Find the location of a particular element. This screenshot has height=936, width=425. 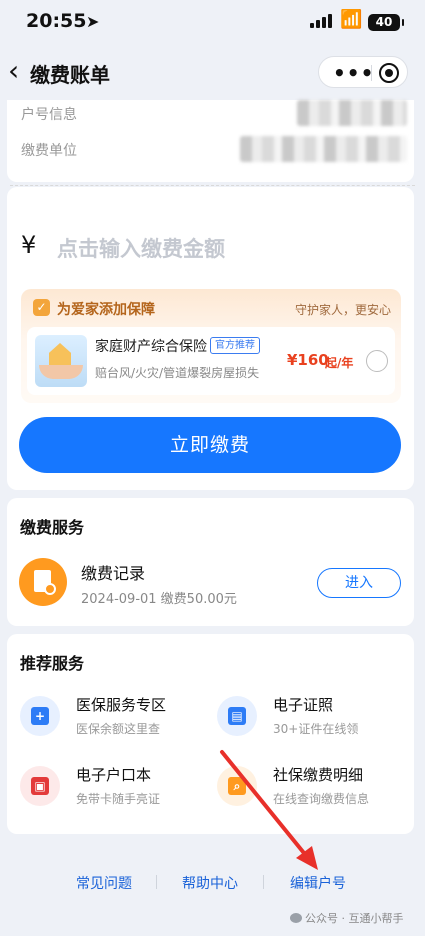

annotation-arrow is located at coordinates (269, 810).